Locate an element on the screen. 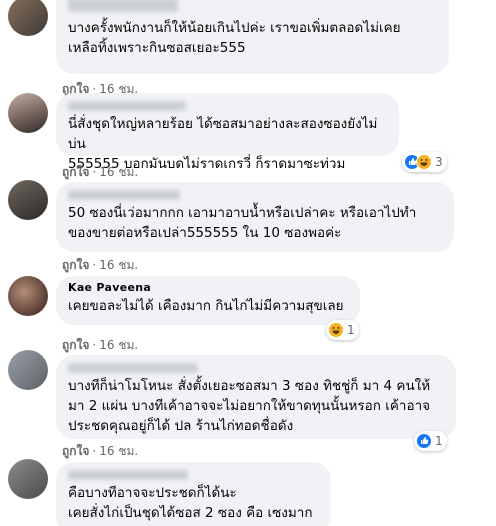  author-name: Kae Paveena is located at coordinates (208, 287).